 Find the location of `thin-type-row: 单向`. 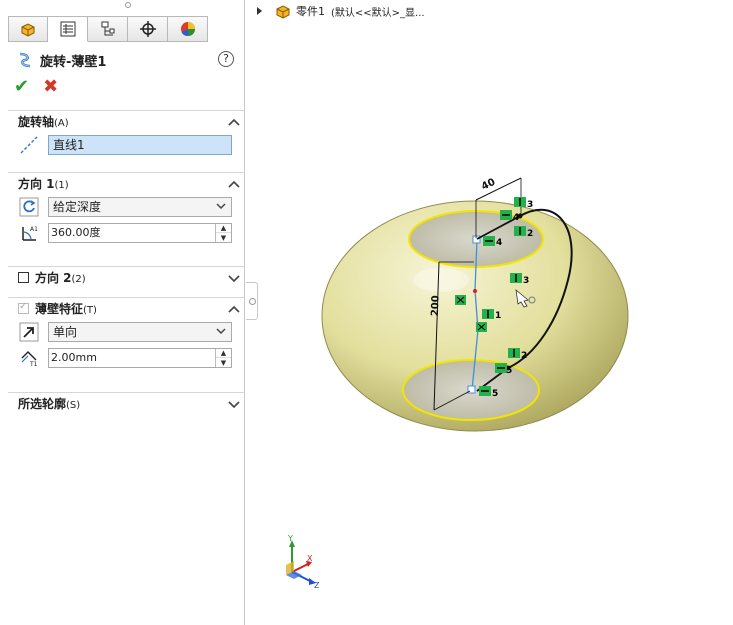

thin-type-row: 单向 is located at coordinates (126, 332).